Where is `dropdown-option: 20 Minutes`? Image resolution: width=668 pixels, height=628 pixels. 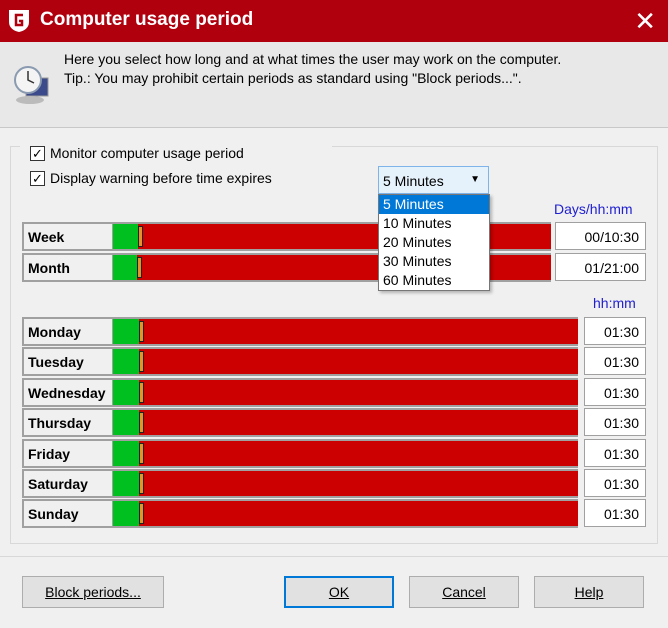
dropdown-option: 20 Minutes is located at coordinates (434, 242).